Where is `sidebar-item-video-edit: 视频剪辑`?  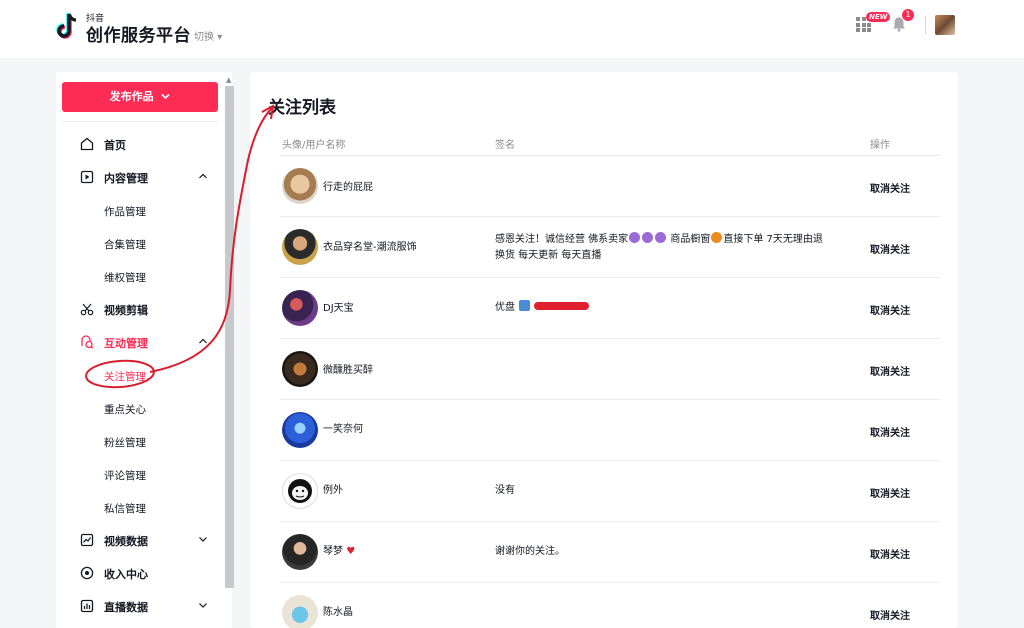
sidebar-item-video-edit: 视频剪辑 is located at coordinates (140, 309).